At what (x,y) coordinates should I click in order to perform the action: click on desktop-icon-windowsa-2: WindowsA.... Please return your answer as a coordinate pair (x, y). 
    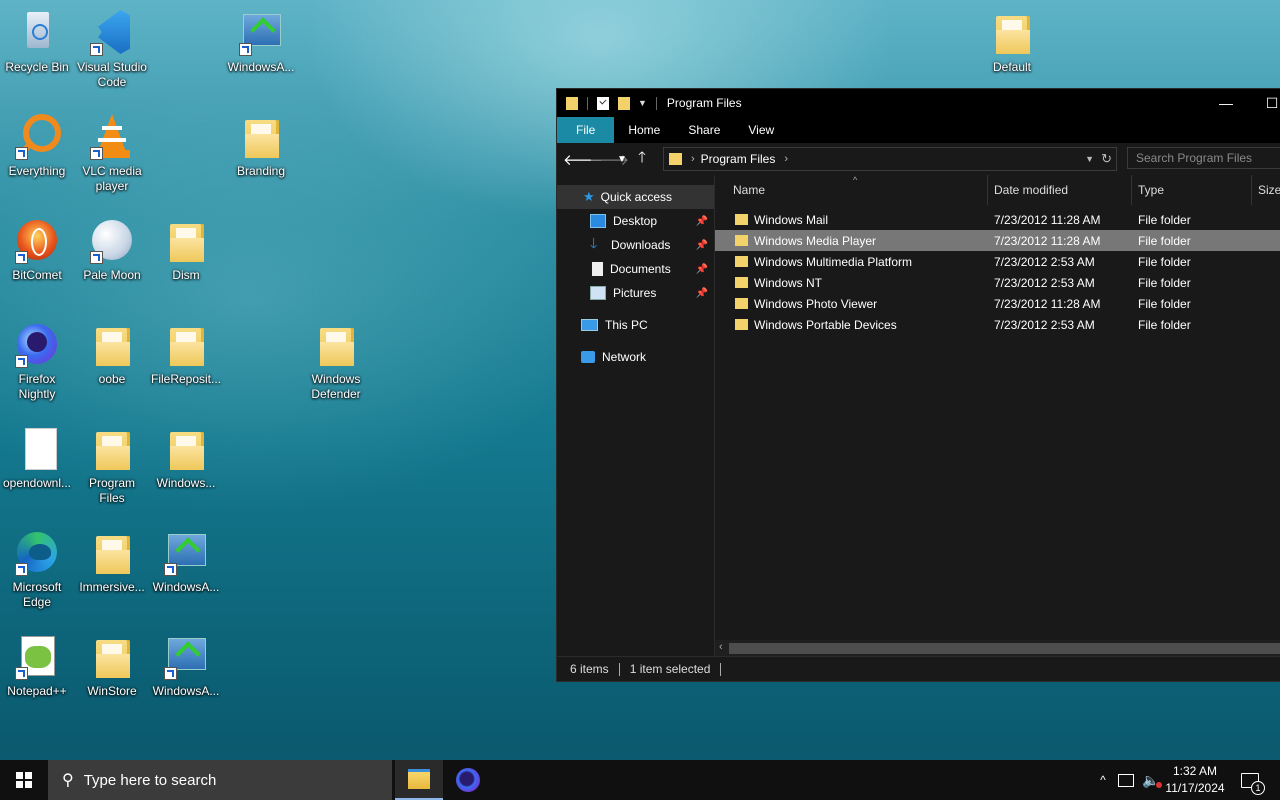
    Looking at the image, I should click on (186, 561).